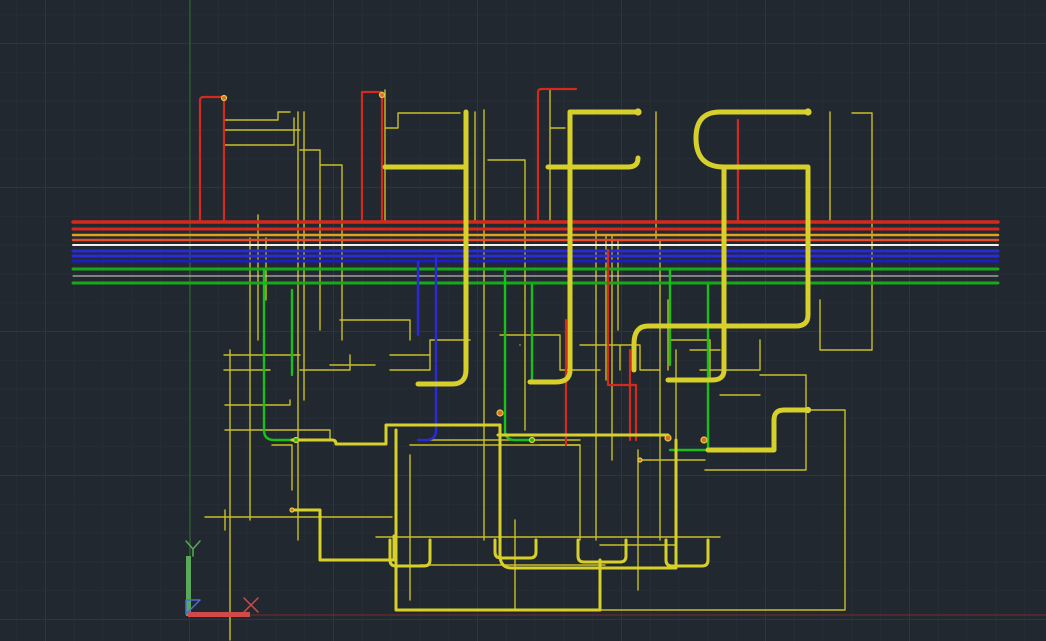  What do you see at coordinates (193, 548) in the screenshot?
I see `y-icon` at bounding box center [193, 548].